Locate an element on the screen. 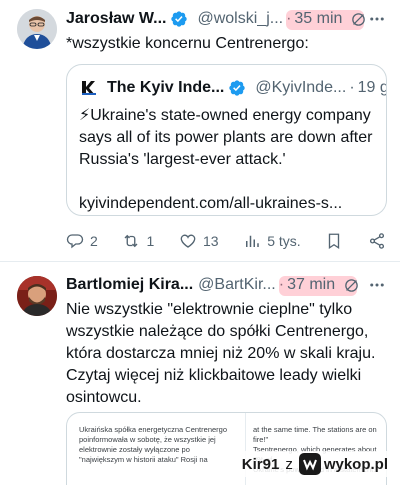  retweet-count: 1 is located at coordinates (150, 241).